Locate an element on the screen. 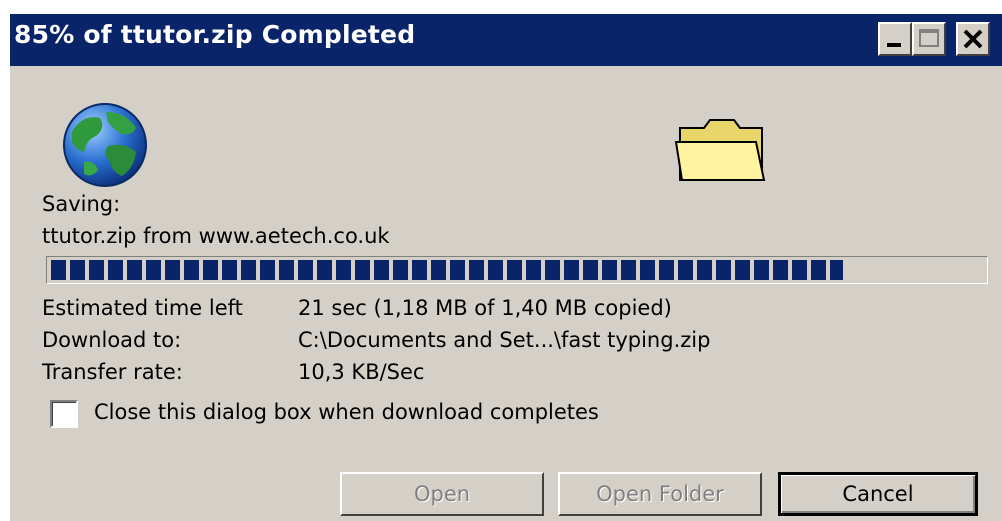 This screenshot has height=521, width=1002. close-icon is located at coordinates (973, 39).